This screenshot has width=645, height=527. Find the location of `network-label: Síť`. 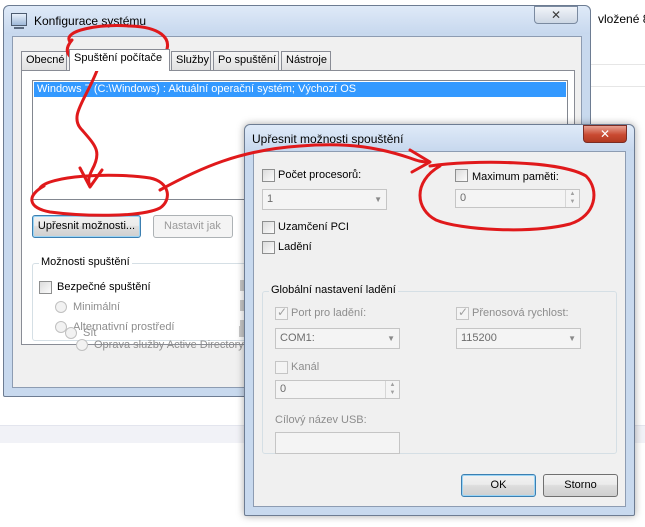

network-label: Síť is located at coordinates (90, 333).